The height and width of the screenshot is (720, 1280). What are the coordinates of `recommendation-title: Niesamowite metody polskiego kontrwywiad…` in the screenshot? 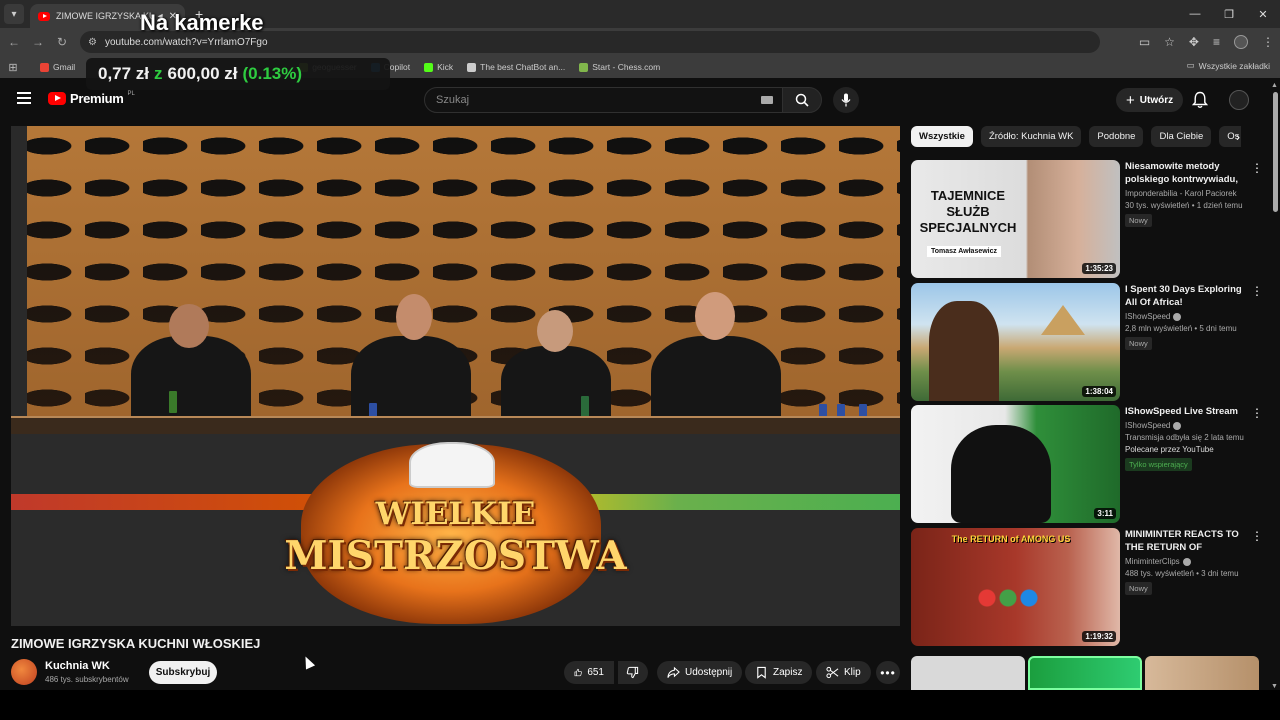 It's located at (1185, 173).